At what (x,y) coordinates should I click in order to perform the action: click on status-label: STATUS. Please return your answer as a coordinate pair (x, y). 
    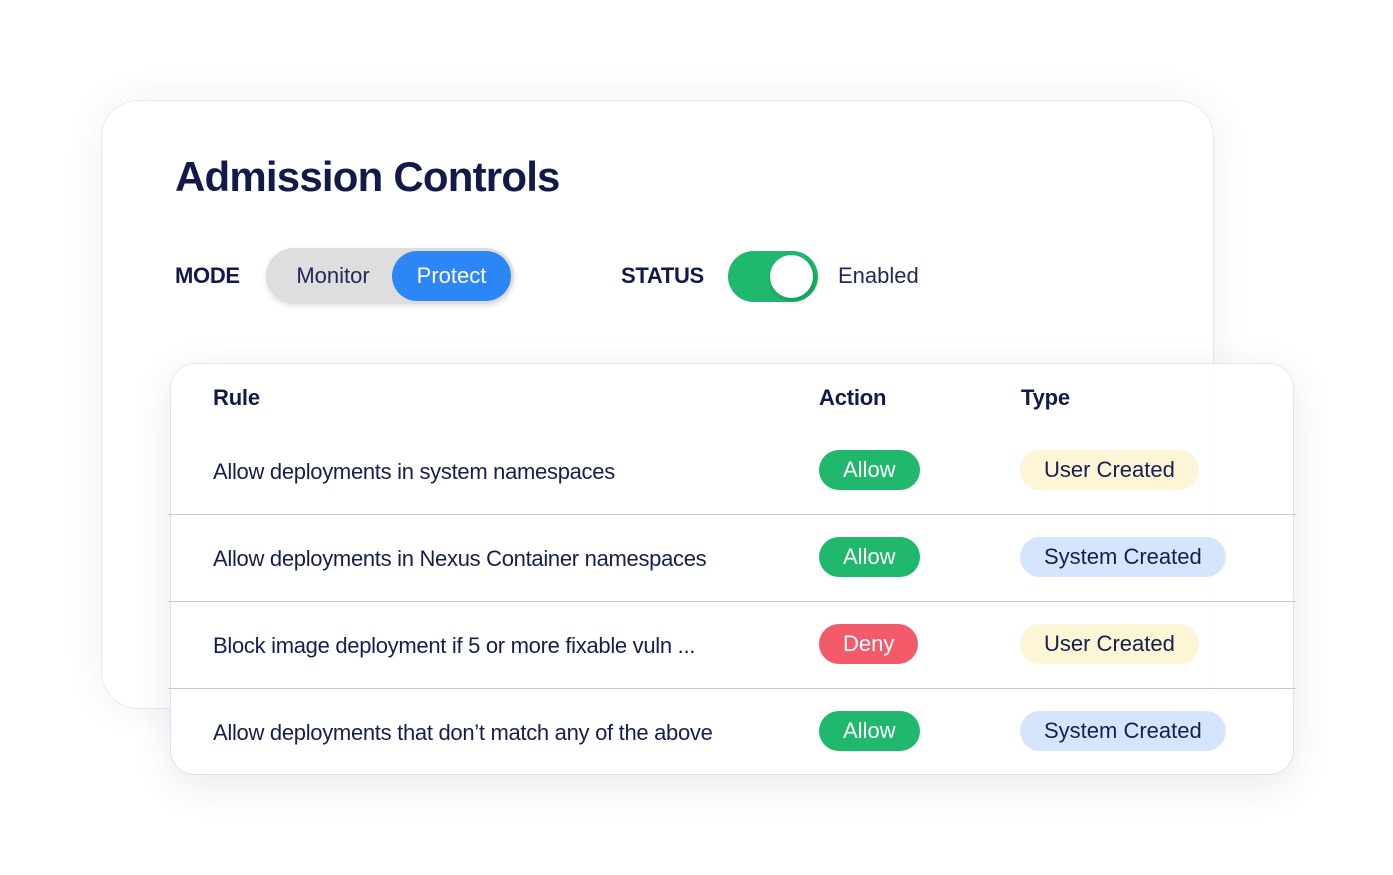
    Looking at the image, I should click on (662, 275).